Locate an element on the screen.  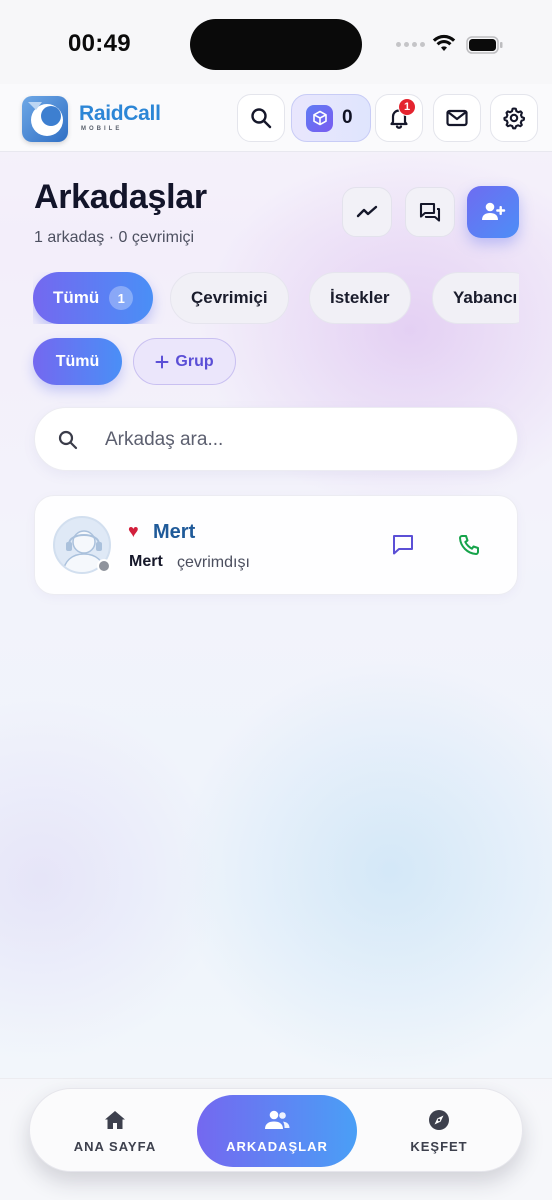
search-button is located at coordinates (261, 118).